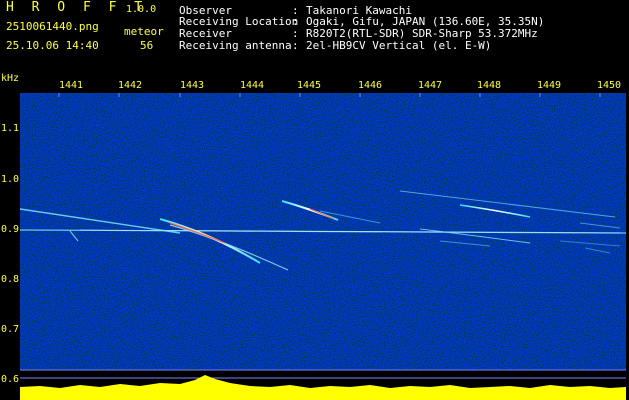 Image resolution: width=629 pixels, height=400 pixels. I want to click on app-version: 1.0.0, so click(141, 9).